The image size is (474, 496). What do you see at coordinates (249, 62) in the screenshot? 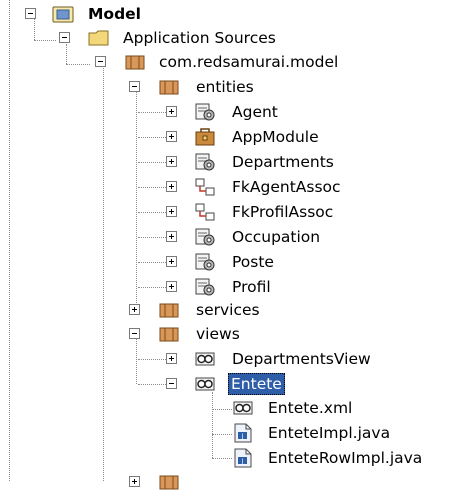
I see `tree-node-label: com.redsamurai.model` at bounding box center [249, 62].